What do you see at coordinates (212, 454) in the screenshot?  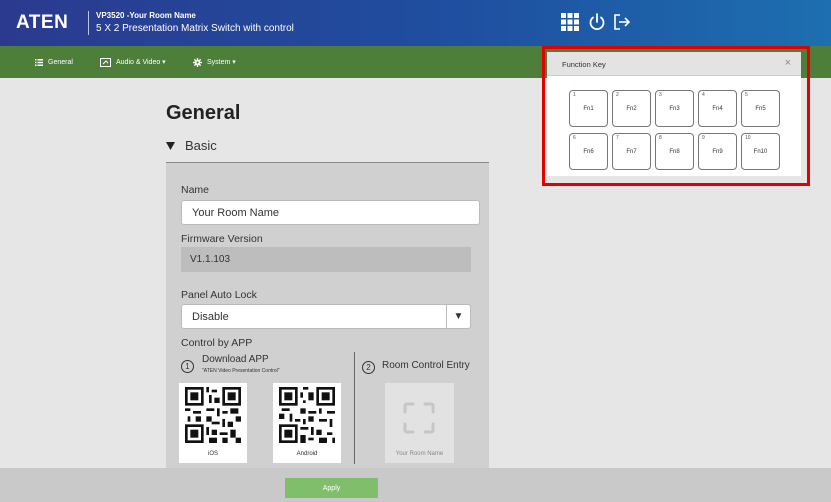 I see `qr-caption-ios: iOS` at bounding box center [212, 454].